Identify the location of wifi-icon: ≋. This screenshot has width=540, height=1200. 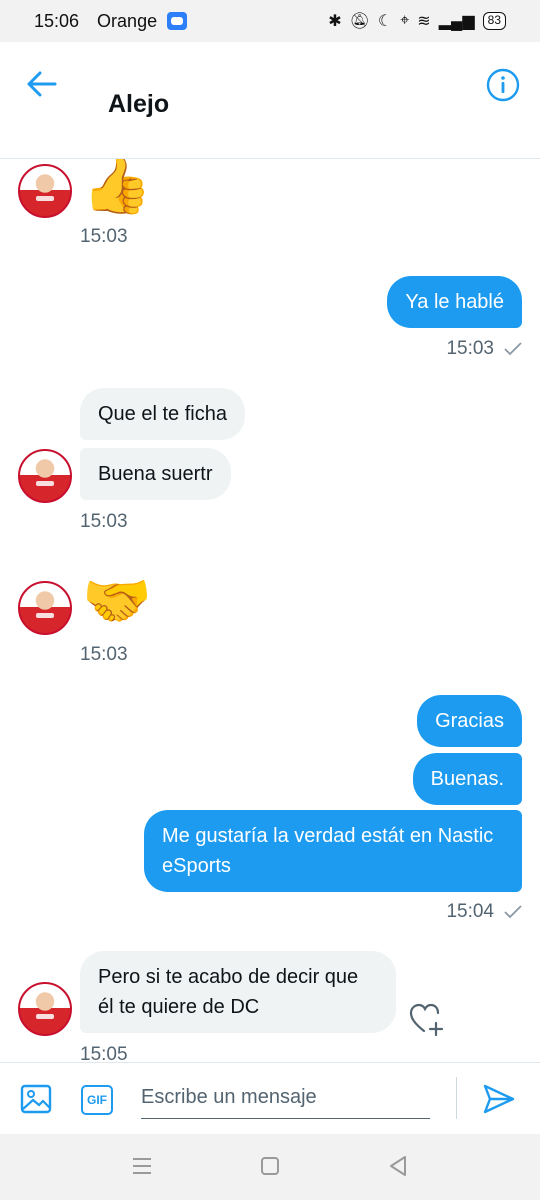
(424, 21).